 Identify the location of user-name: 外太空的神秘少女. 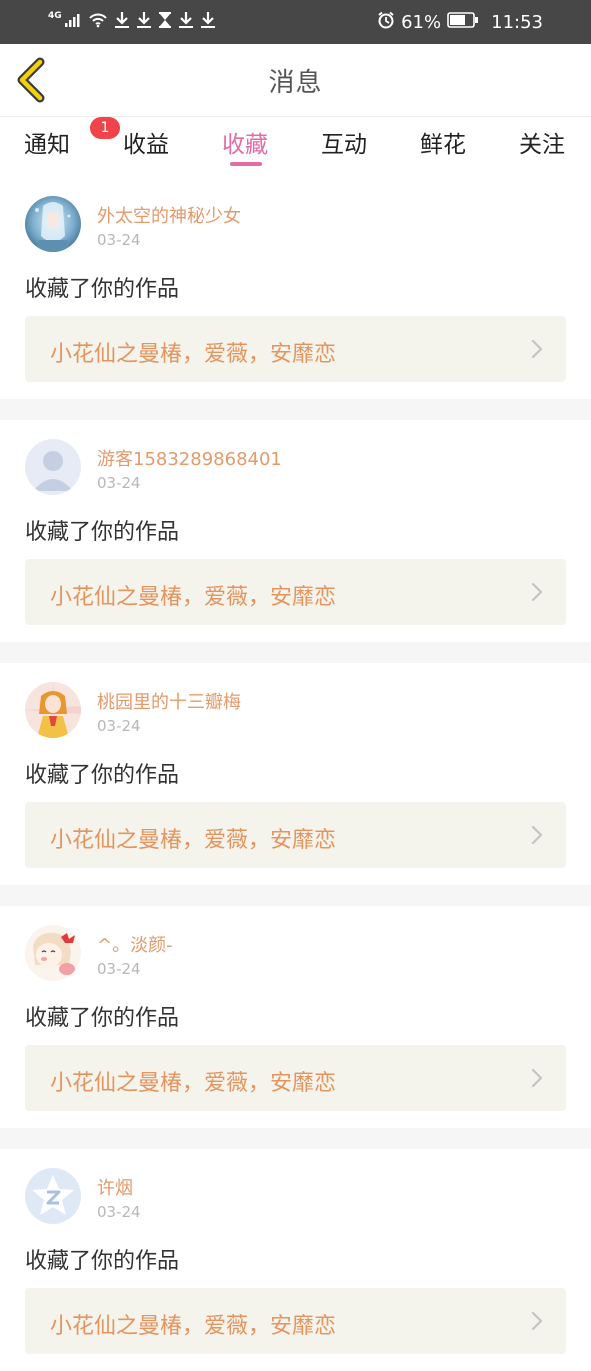
(169, 215).